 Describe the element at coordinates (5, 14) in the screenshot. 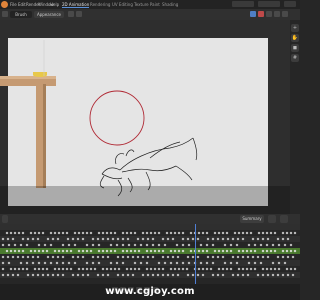

I see `editor-type-icon` at that location.